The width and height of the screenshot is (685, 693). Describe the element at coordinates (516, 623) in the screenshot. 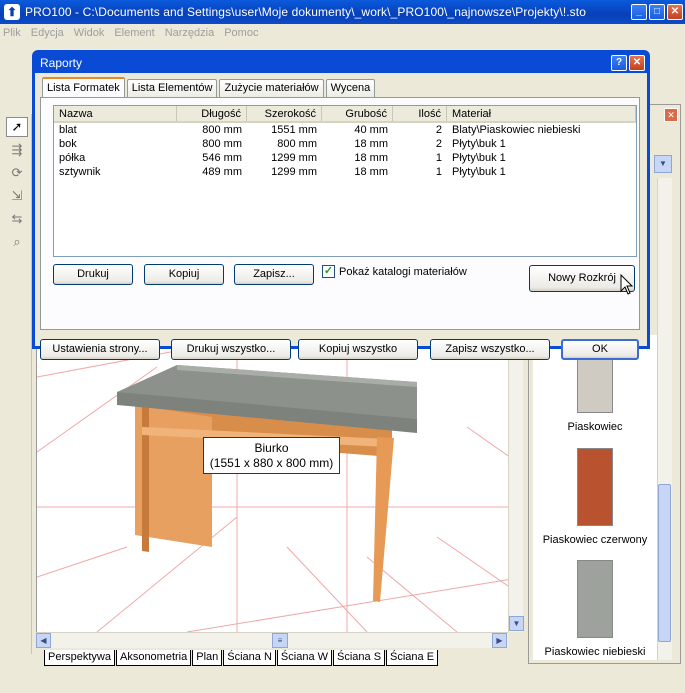

I see `scroll-down-icon: ▼` at that location.